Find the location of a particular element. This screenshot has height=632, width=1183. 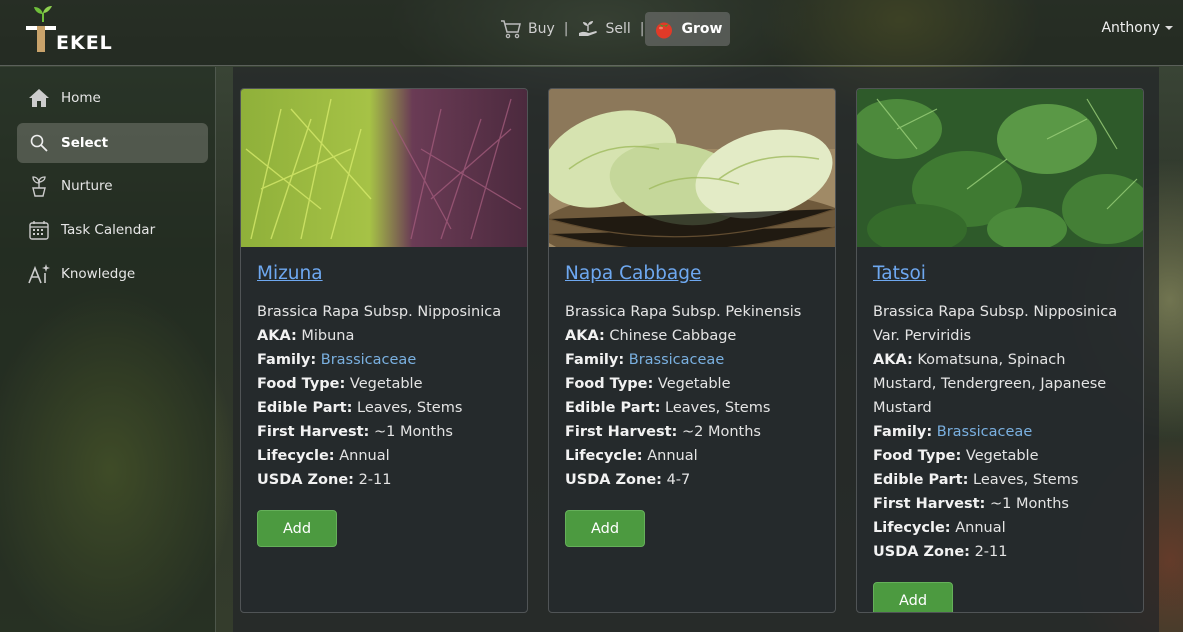

user-menu: Anthony is located at coordinates (1137, 28).